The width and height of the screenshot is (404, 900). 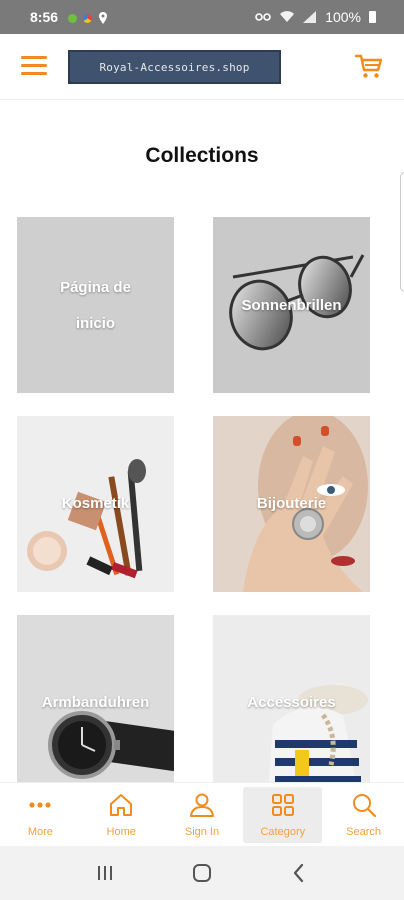 I want to click on home-circle-icon, so click(x=202, y=873).